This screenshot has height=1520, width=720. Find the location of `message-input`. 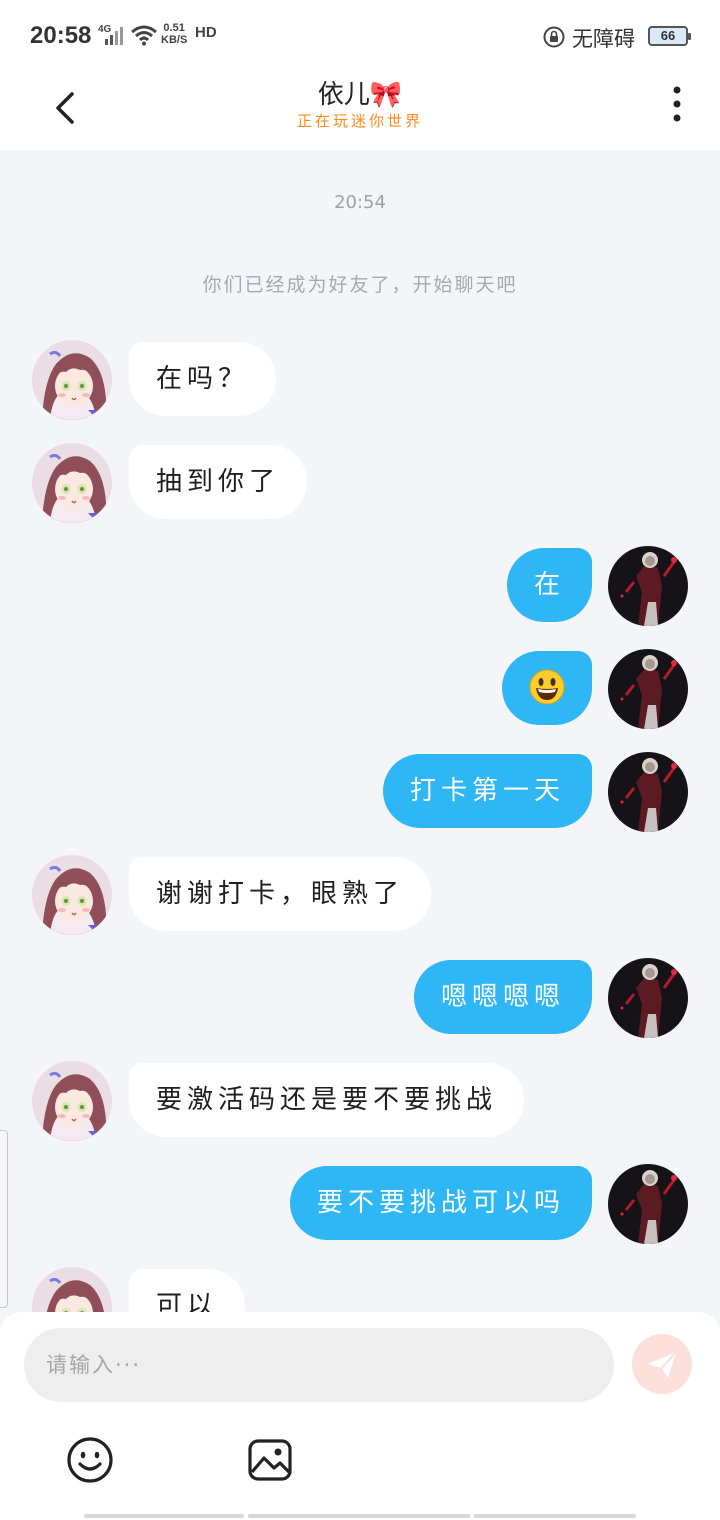

message-input is located at coordinates (319, 1365).